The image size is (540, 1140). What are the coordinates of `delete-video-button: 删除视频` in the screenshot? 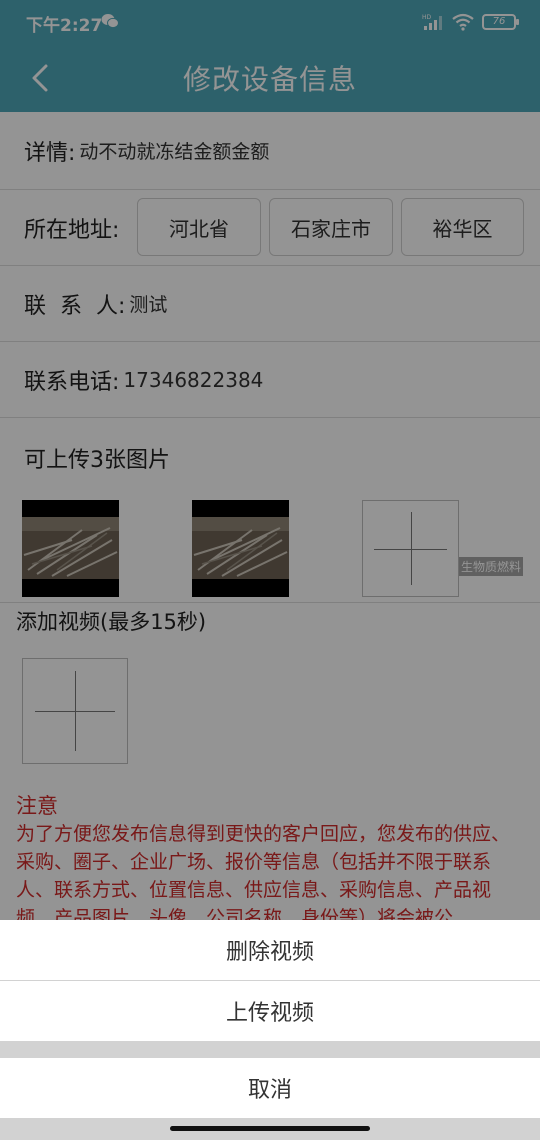 It's located at (270, 950).